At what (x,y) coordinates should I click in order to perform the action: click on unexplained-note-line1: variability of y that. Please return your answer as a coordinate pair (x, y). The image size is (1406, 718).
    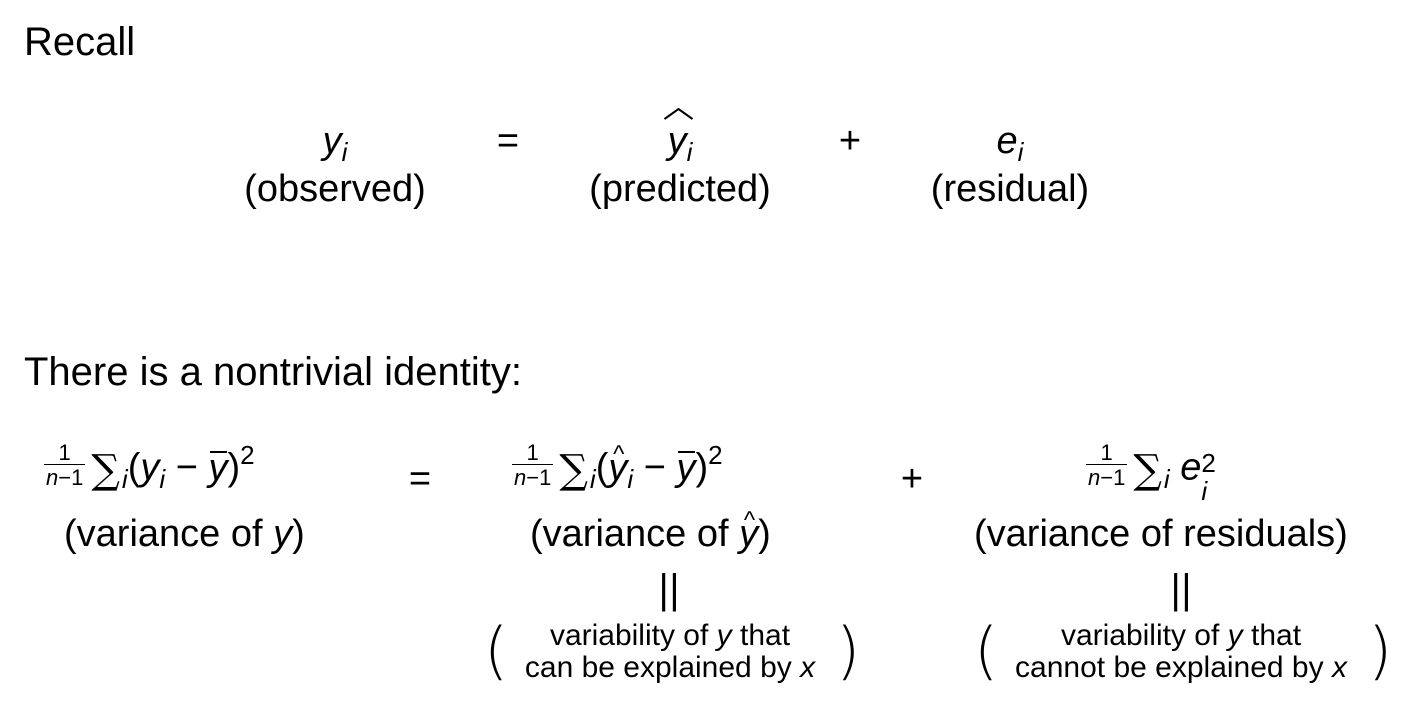
    Looking at the image, I should click on (1181, 635).